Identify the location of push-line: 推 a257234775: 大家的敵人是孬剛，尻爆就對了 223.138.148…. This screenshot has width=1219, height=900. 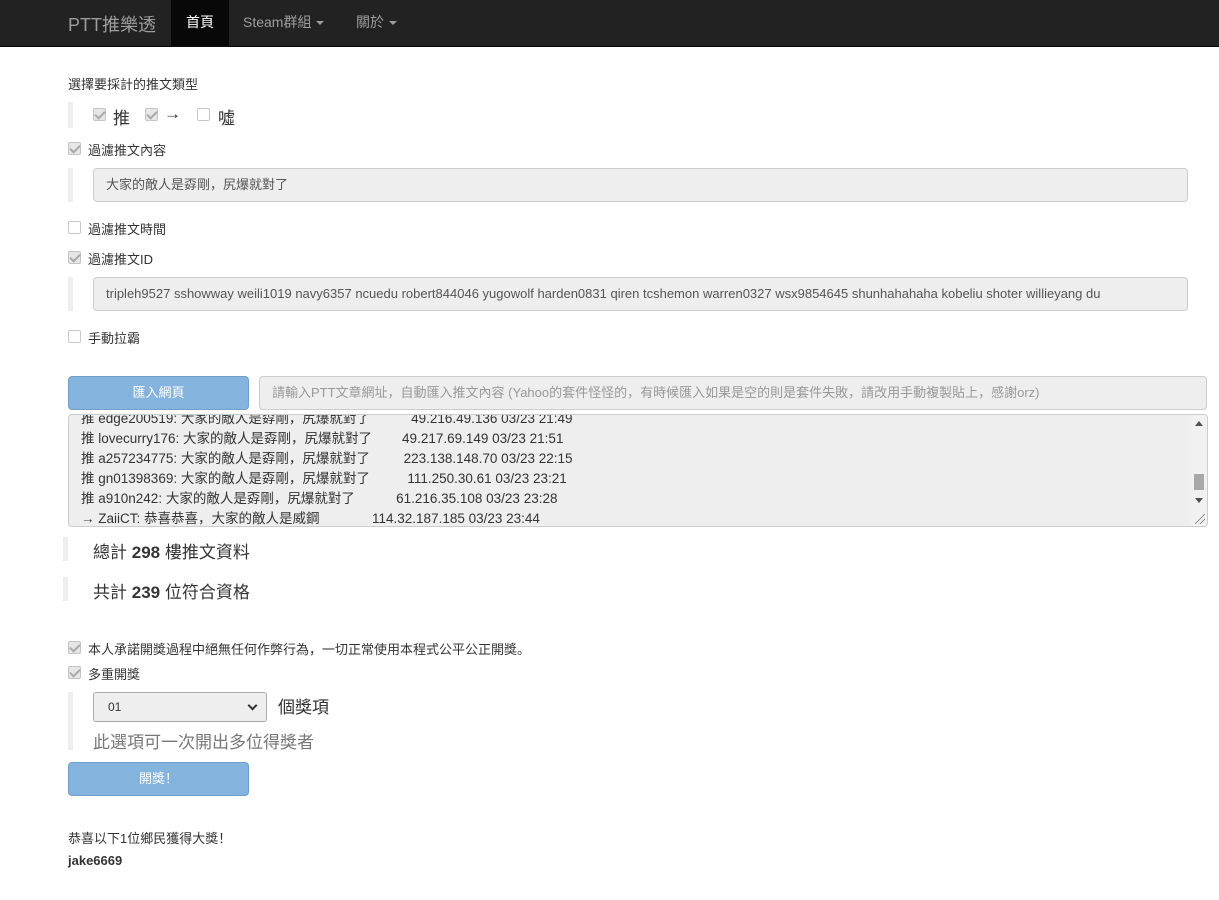
(327, 458).